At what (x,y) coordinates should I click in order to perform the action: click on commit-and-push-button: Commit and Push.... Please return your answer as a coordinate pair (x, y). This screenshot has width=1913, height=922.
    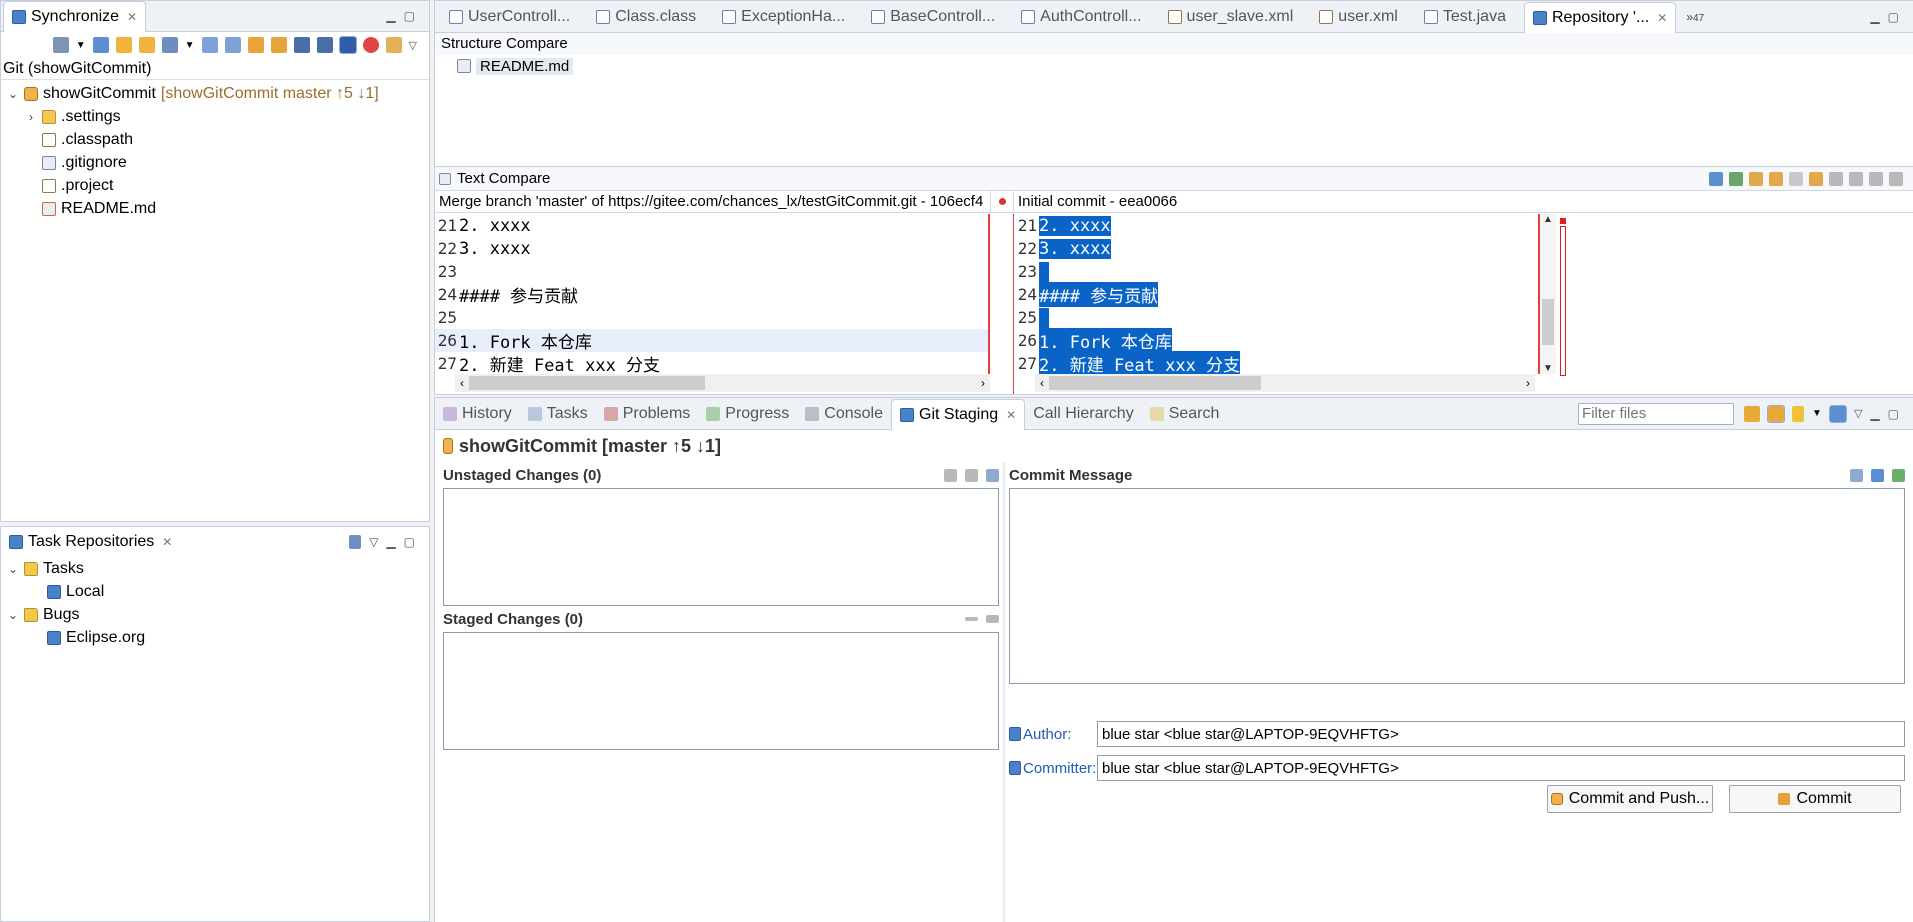
    Looking at the image, I should click on (1630, 799).